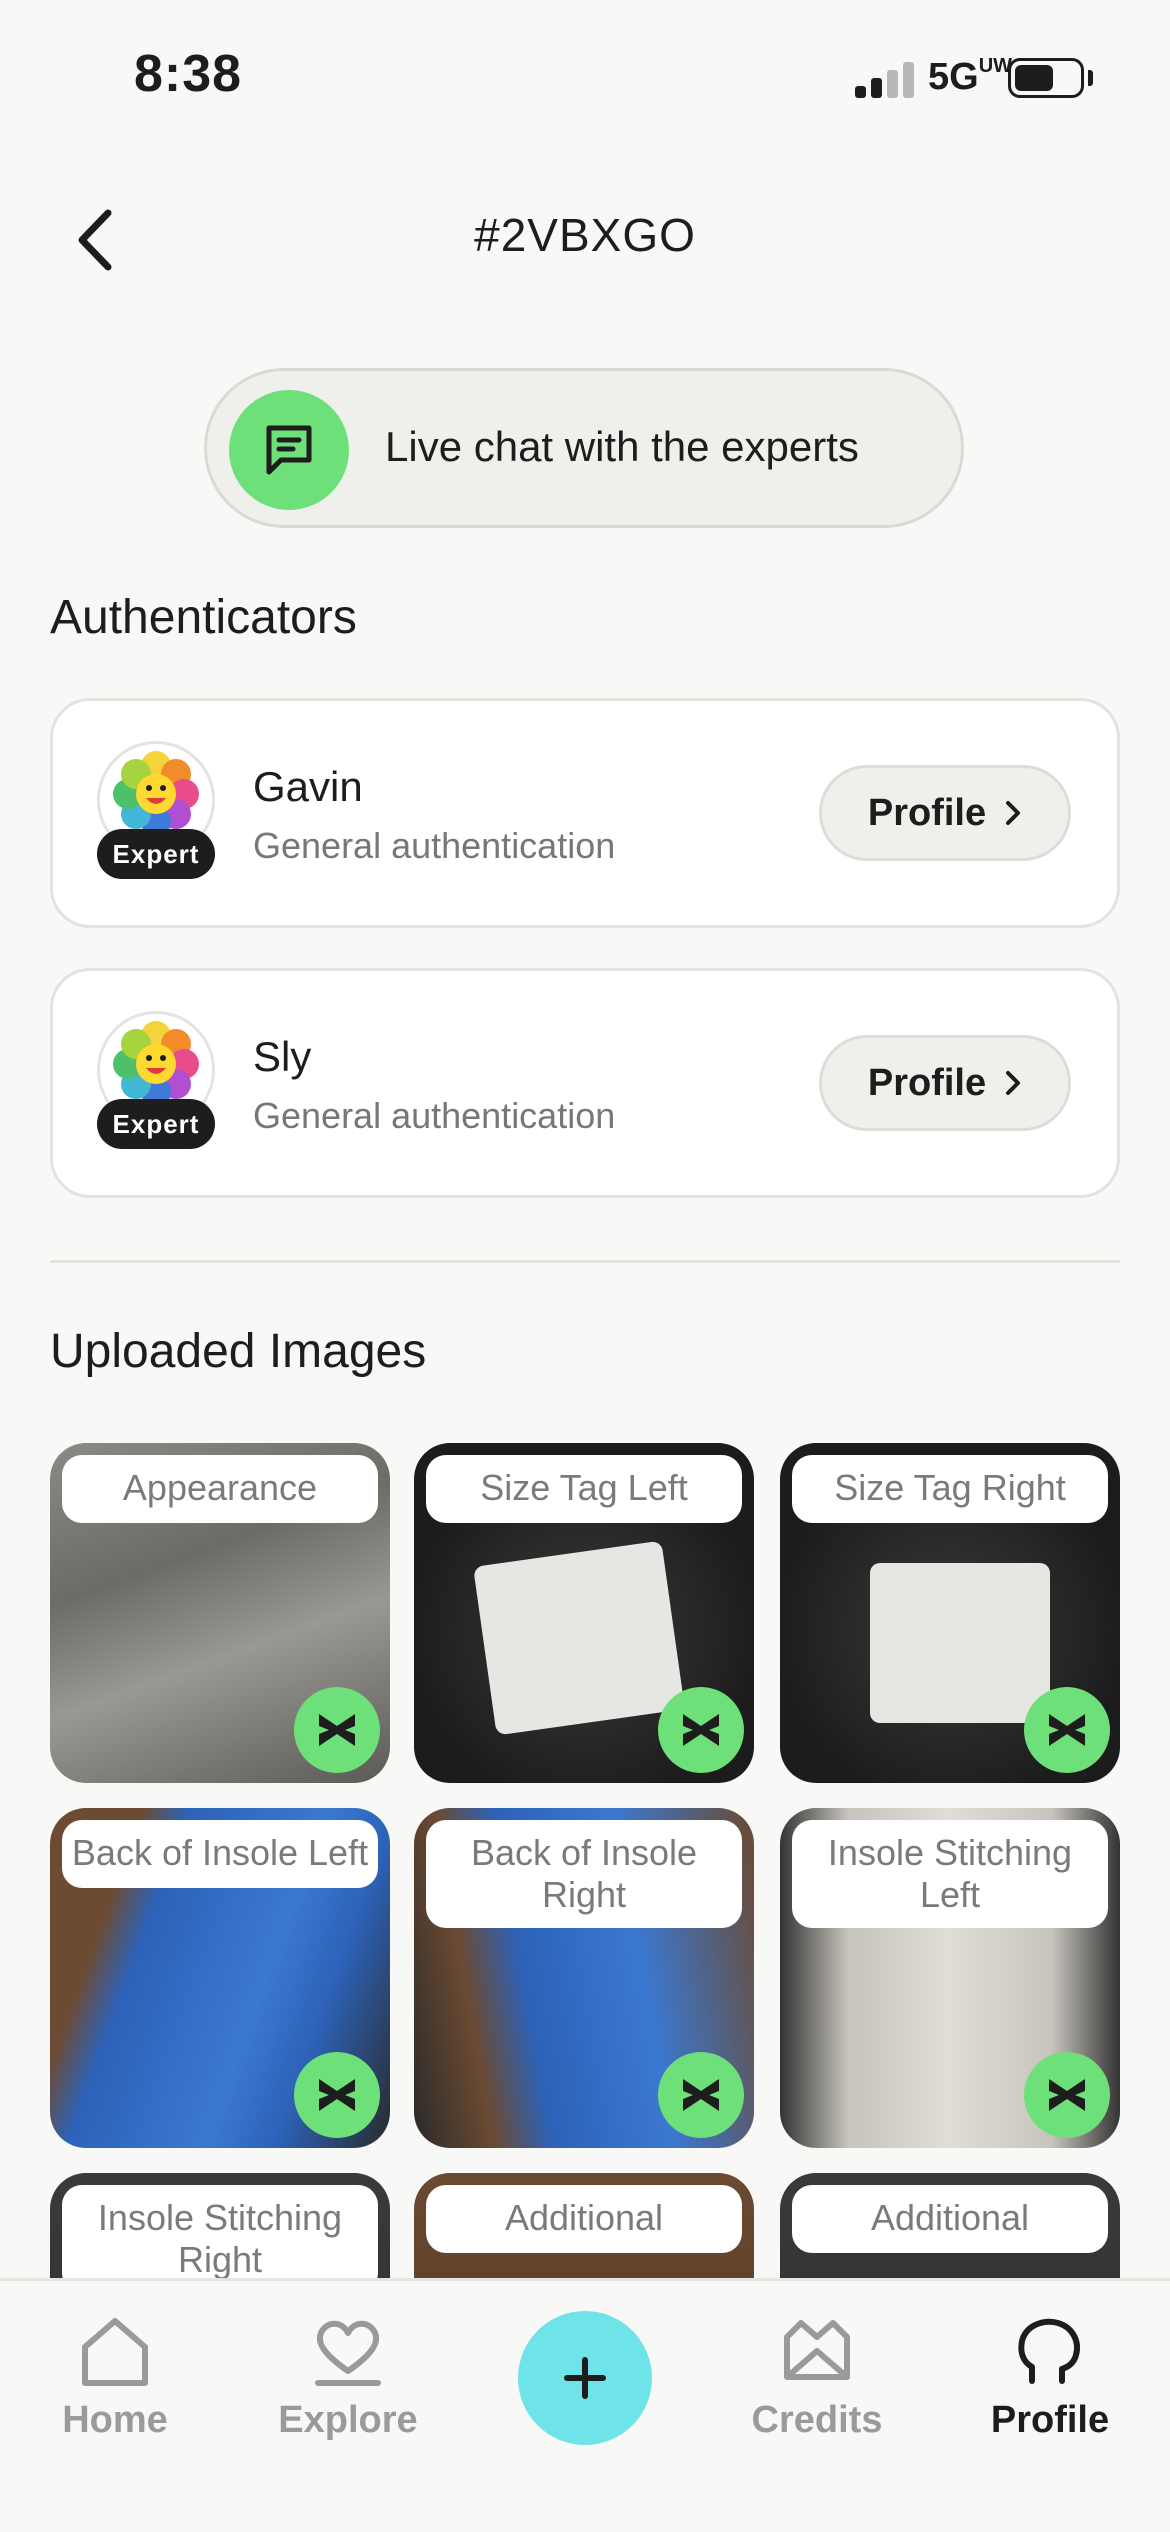  I want to click on nav-credits: Credits, so click(817, 2376).